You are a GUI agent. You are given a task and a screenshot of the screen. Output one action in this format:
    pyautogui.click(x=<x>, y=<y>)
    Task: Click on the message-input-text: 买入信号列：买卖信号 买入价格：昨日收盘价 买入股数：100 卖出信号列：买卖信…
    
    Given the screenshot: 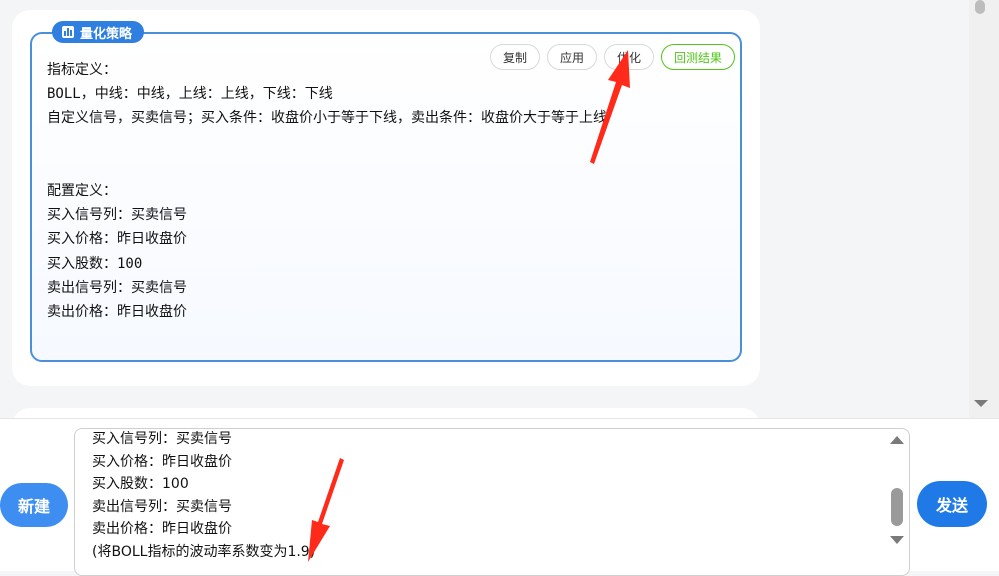 What is the action you would take?
    pyautogui.click(x=204, y=495)
    